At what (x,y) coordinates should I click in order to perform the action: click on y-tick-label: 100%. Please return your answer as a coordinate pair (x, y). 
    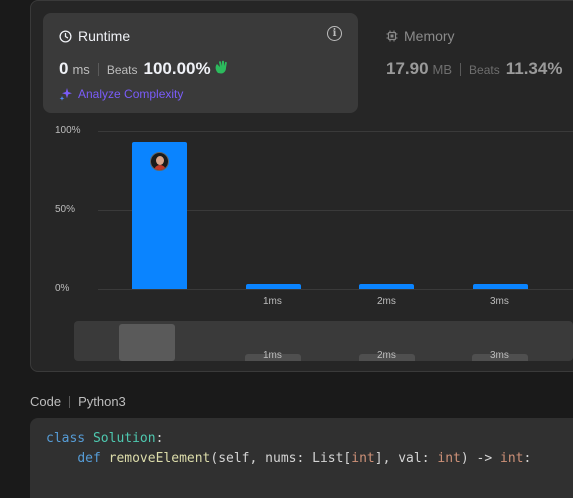
    Looking at the image, I should click on (68, 130).